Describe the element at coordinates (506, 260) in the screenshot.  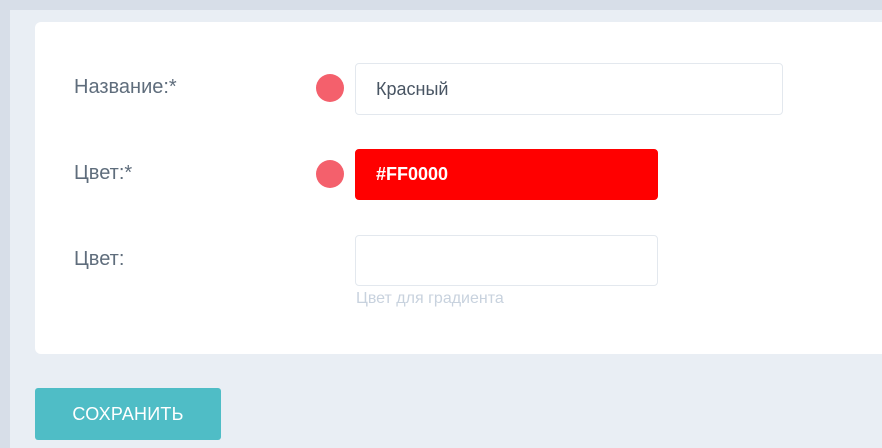
I see `gradient-color-input` at that location.